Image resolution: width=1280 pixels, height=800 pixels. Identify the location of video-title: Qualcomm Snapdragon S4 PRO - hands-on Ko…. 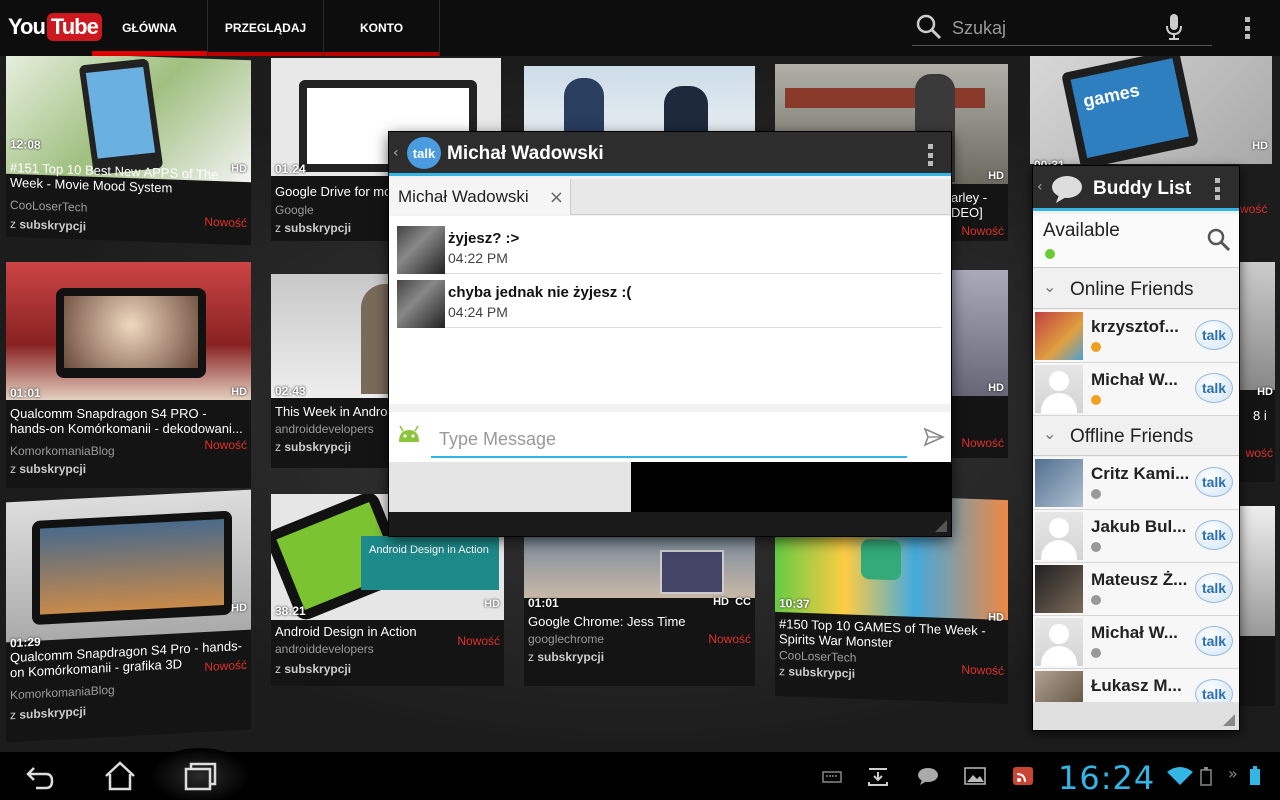
(126, 421).